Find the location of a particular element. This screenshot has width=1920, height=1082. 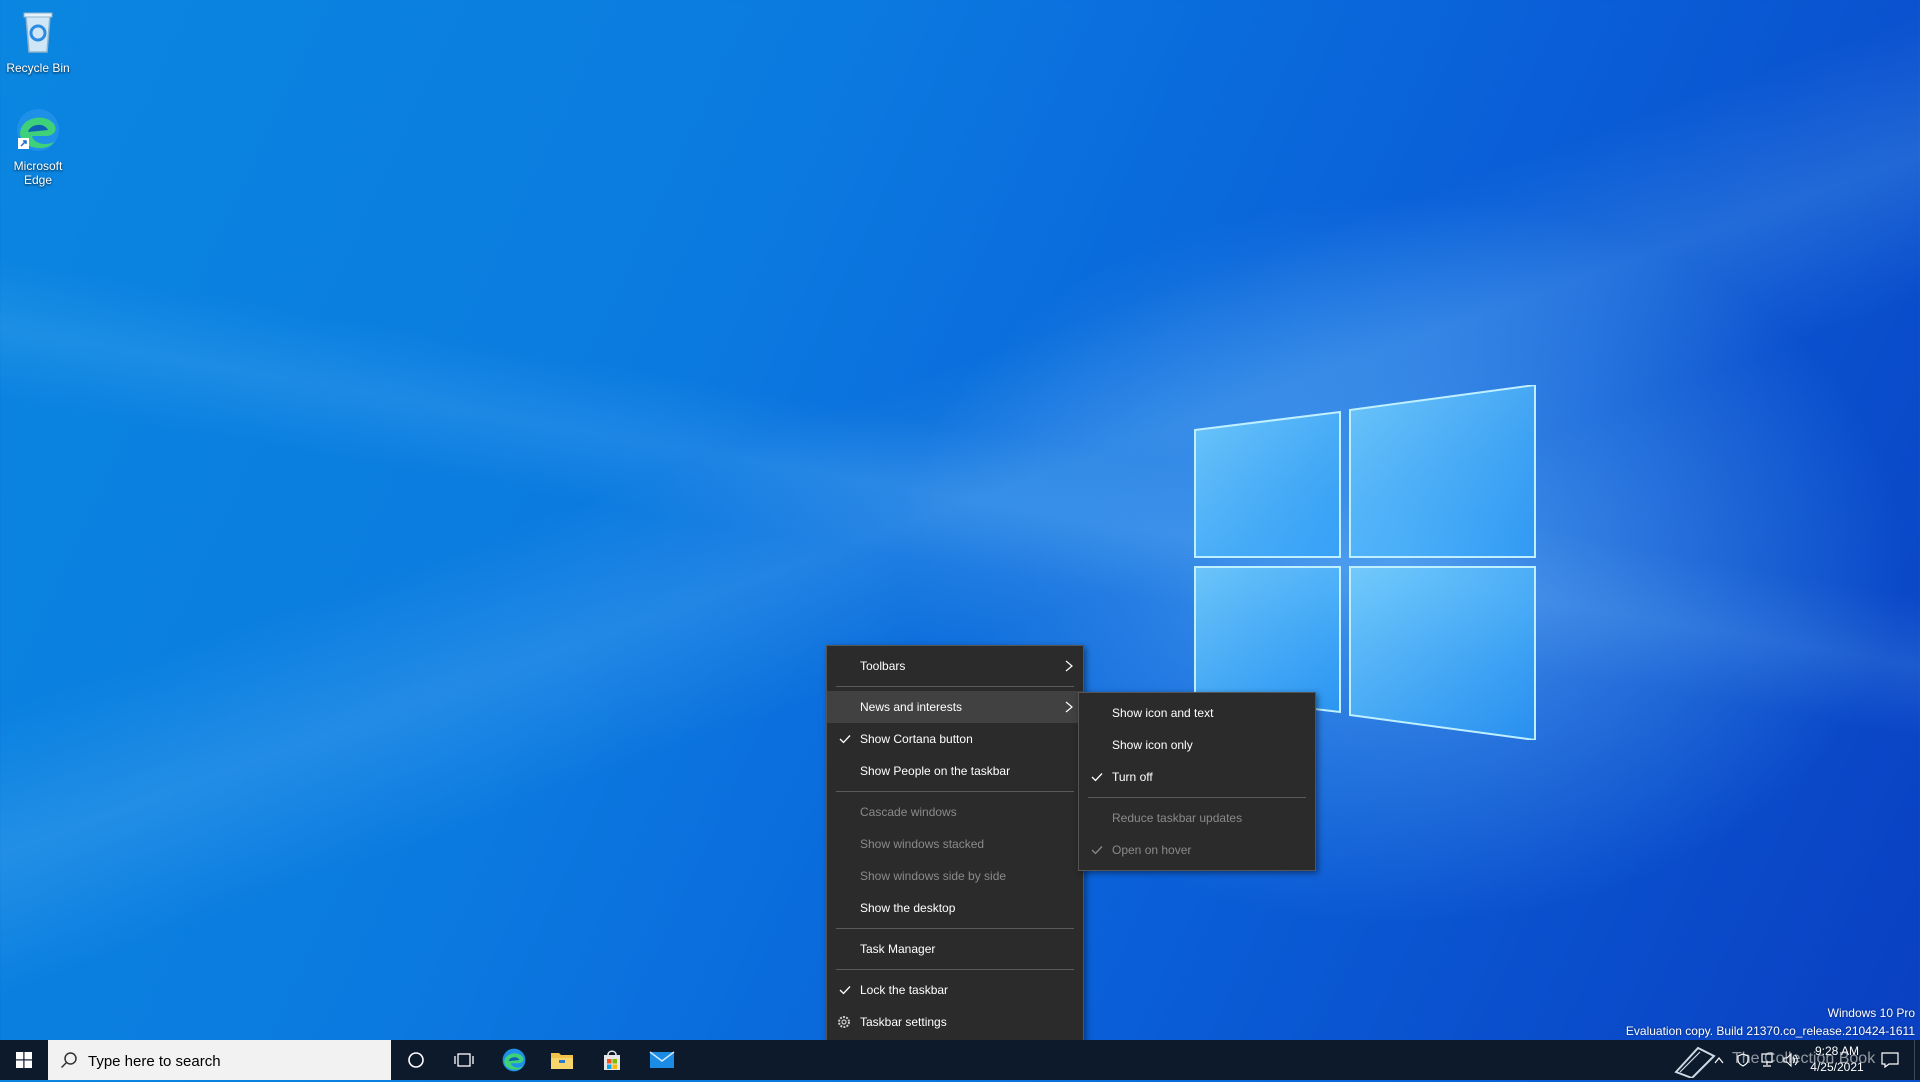

taskbar-app-mail is located at coordinates (662, 1060).